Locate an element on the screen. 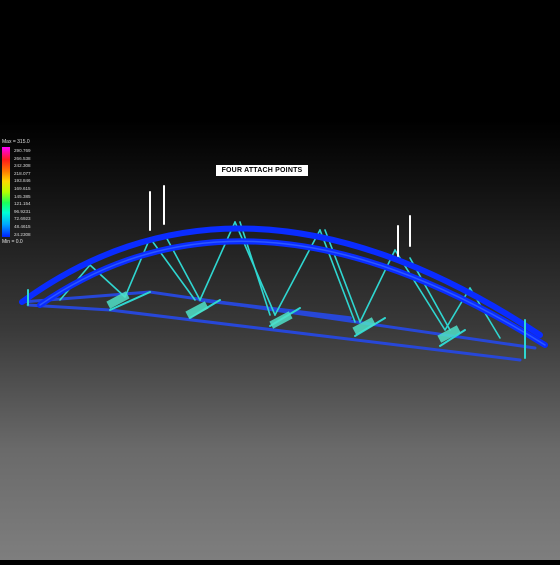  legend-tick-label: 169.615 is located at coordinates (22, 188).